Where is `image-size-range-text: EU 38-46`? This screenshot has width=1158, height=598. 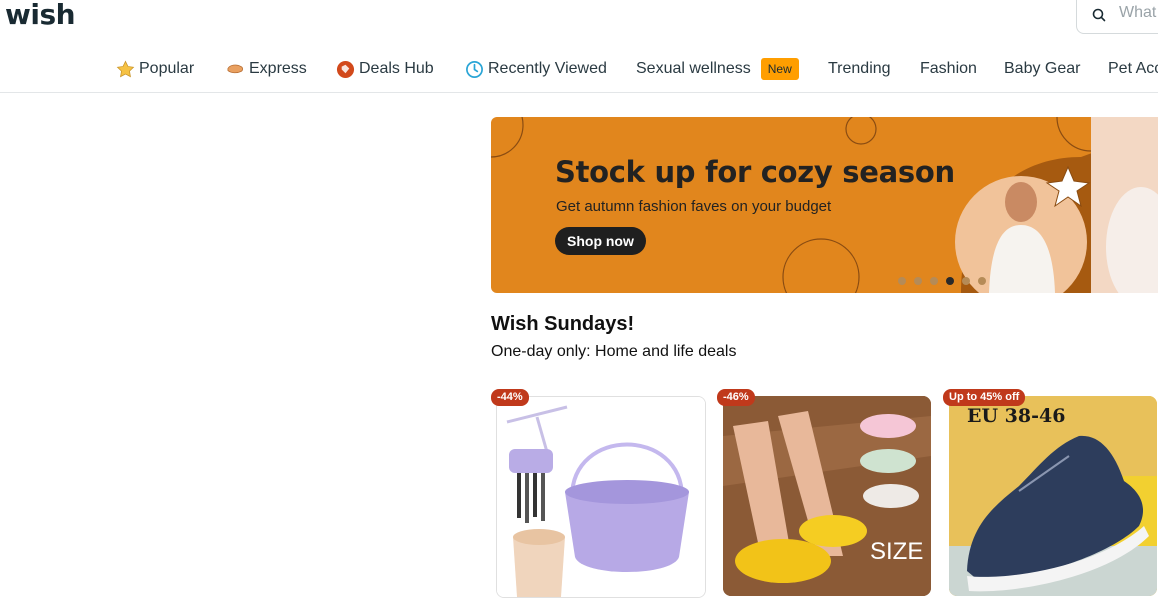
image-size-range-text: EU 38-46 is located at coordinates (1016, 416).